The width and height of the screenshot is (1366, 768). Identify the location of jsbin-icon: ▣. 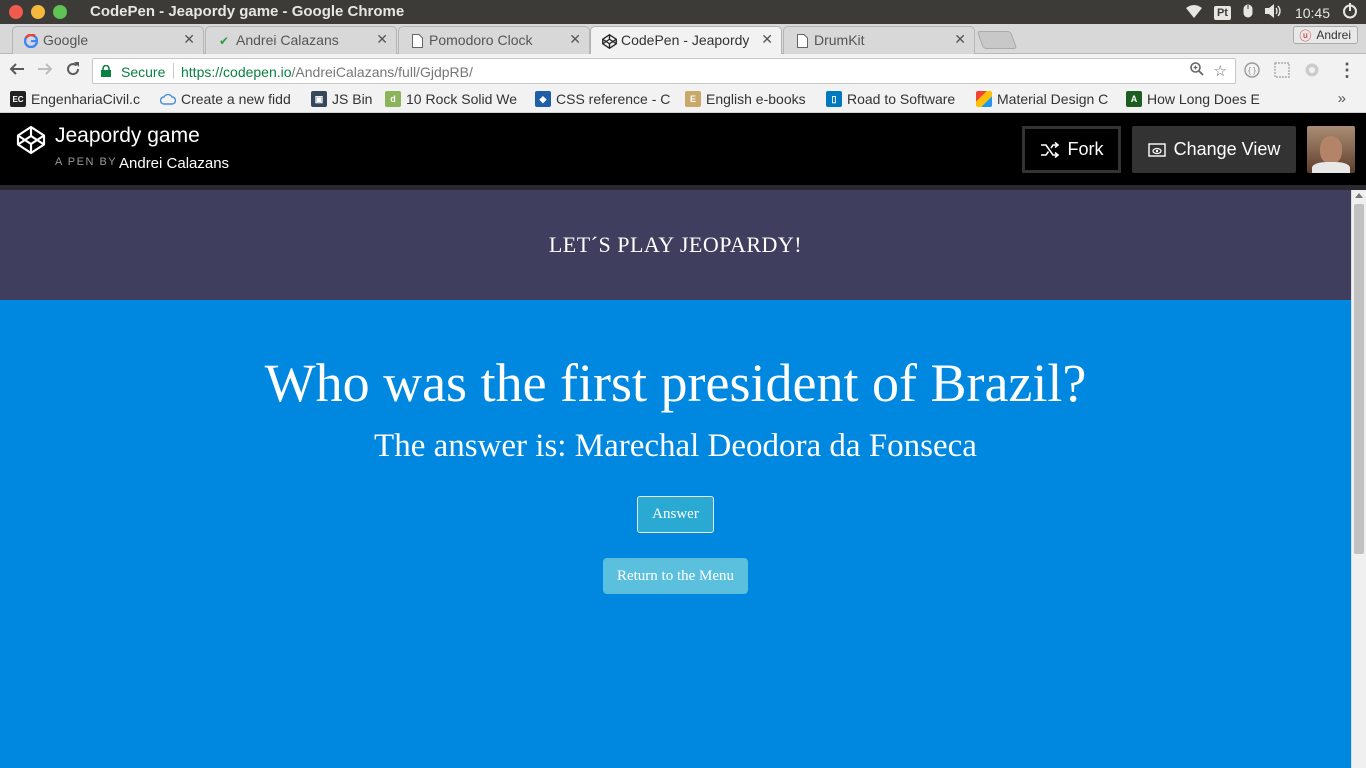
(319, 99).